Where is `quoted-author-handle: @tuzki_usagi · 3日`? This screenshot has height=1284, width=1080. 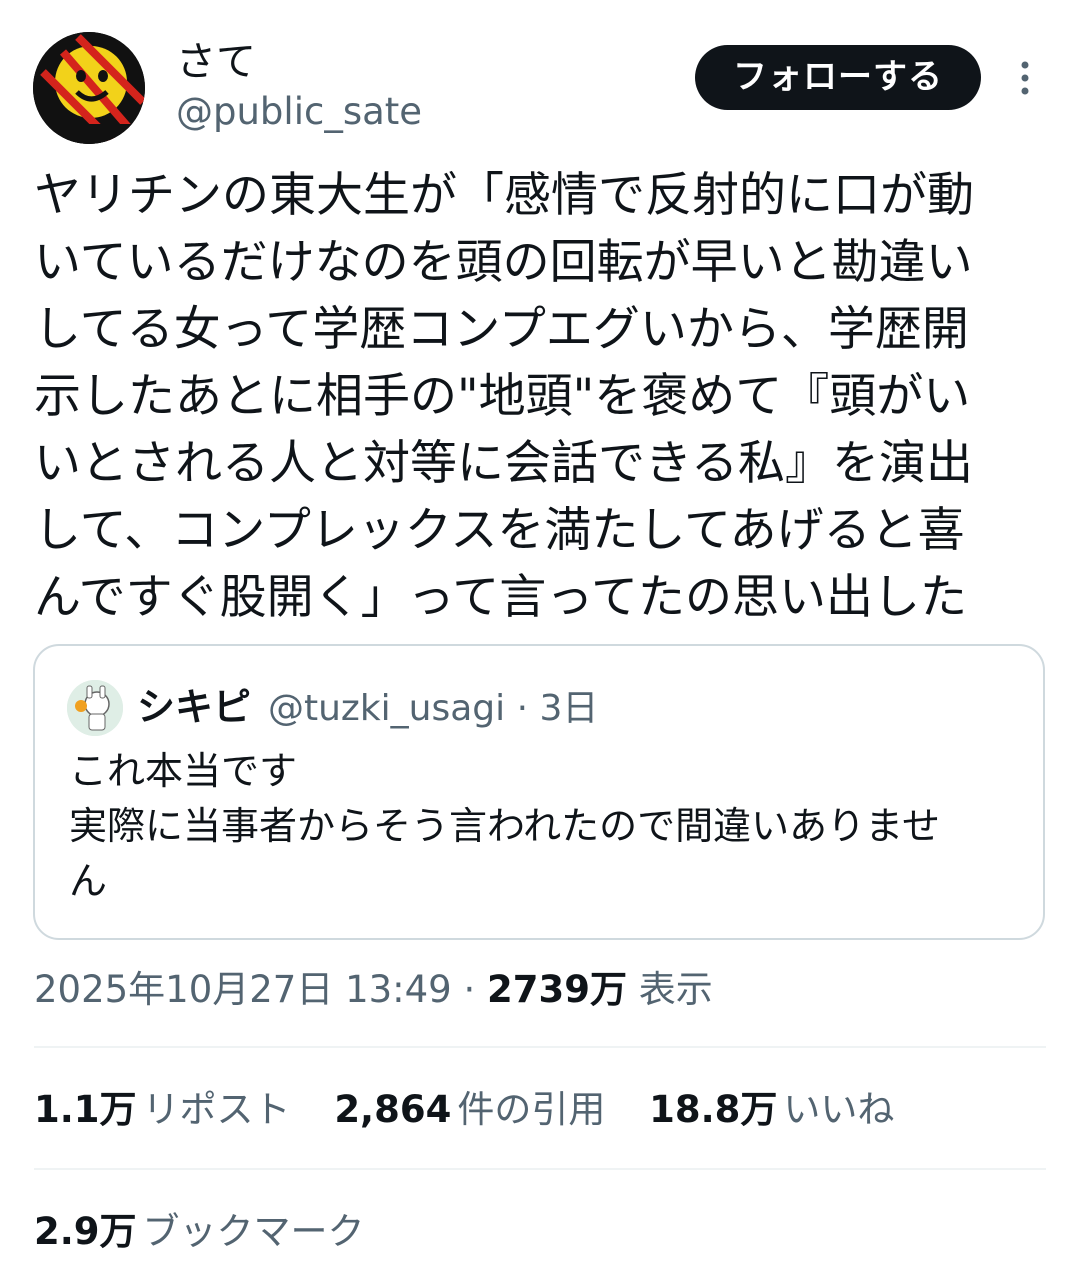
quoted-author-handle: @tuzki_usagi · 3日 is located at coordinates (433, 708).